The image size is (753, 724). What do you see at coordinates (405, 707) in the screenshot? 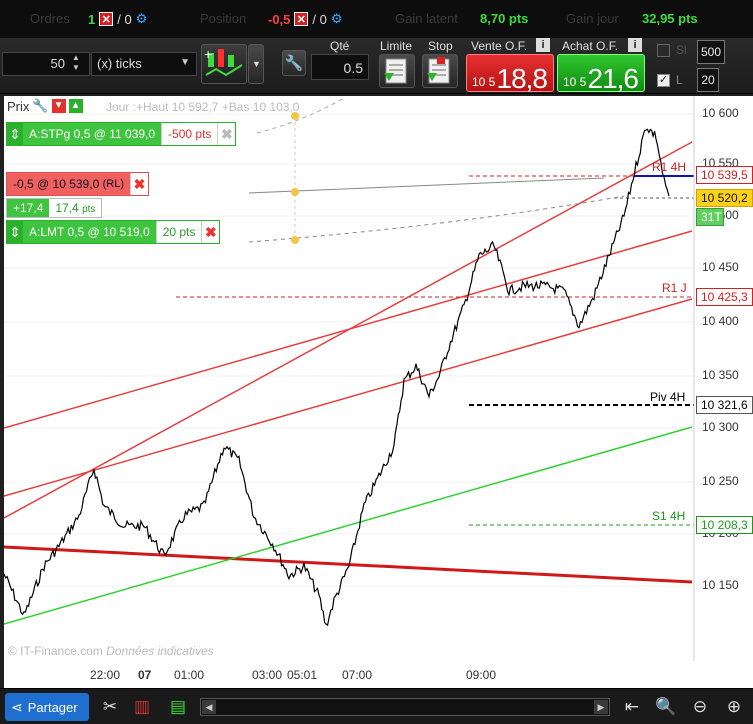
I see `horizontal-scrollbar: ◀ ▶` at bounding box center [405, 707].